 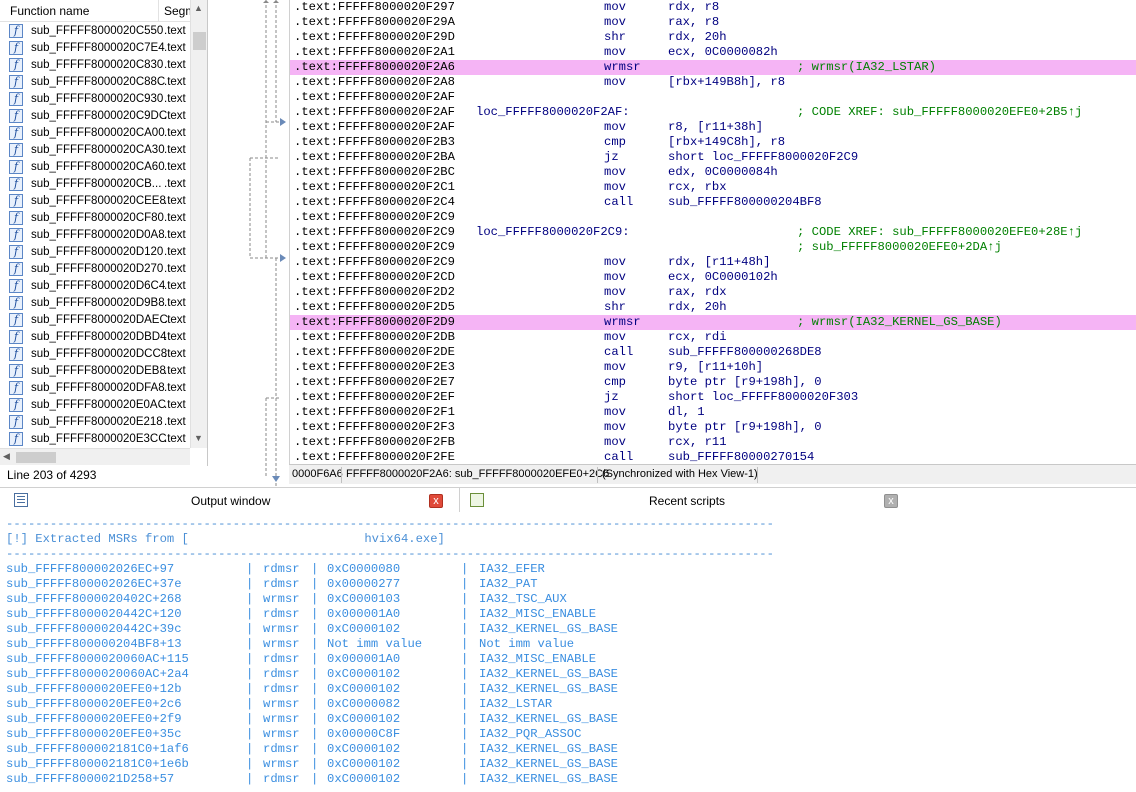 I want to click on function-list-item: f sub_FFFFF8000020DCC8 .text, so click(x=95, y=354).